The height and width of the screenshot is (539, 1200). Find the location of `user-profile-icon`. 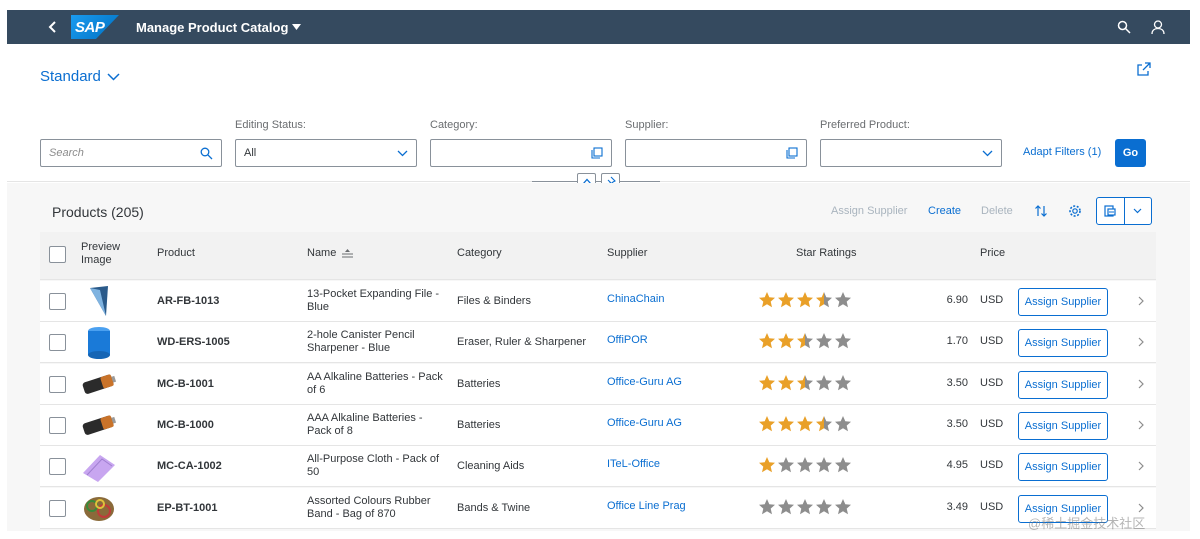

user-profile-icon is located at coordinates (1158, 27).